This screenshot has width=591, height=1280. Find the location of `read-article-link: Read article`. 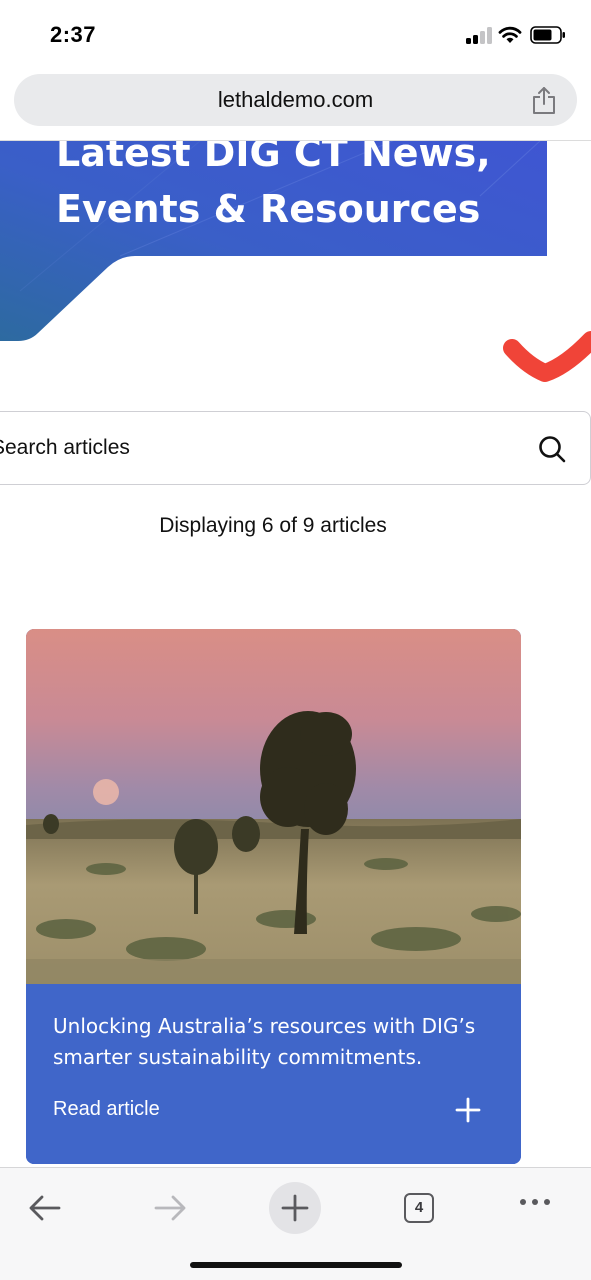

read-article-link: Read article is located at coordinates (106, 1109).